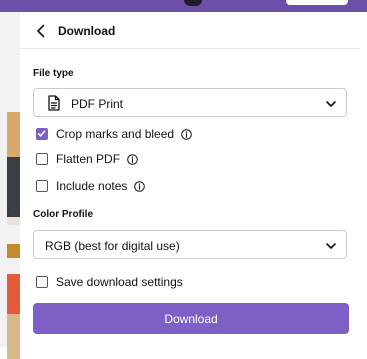 Image resolution: width=367 pixels, height=359 pixels. I want to click on crop-marks-checkbox, so click(42, 134).